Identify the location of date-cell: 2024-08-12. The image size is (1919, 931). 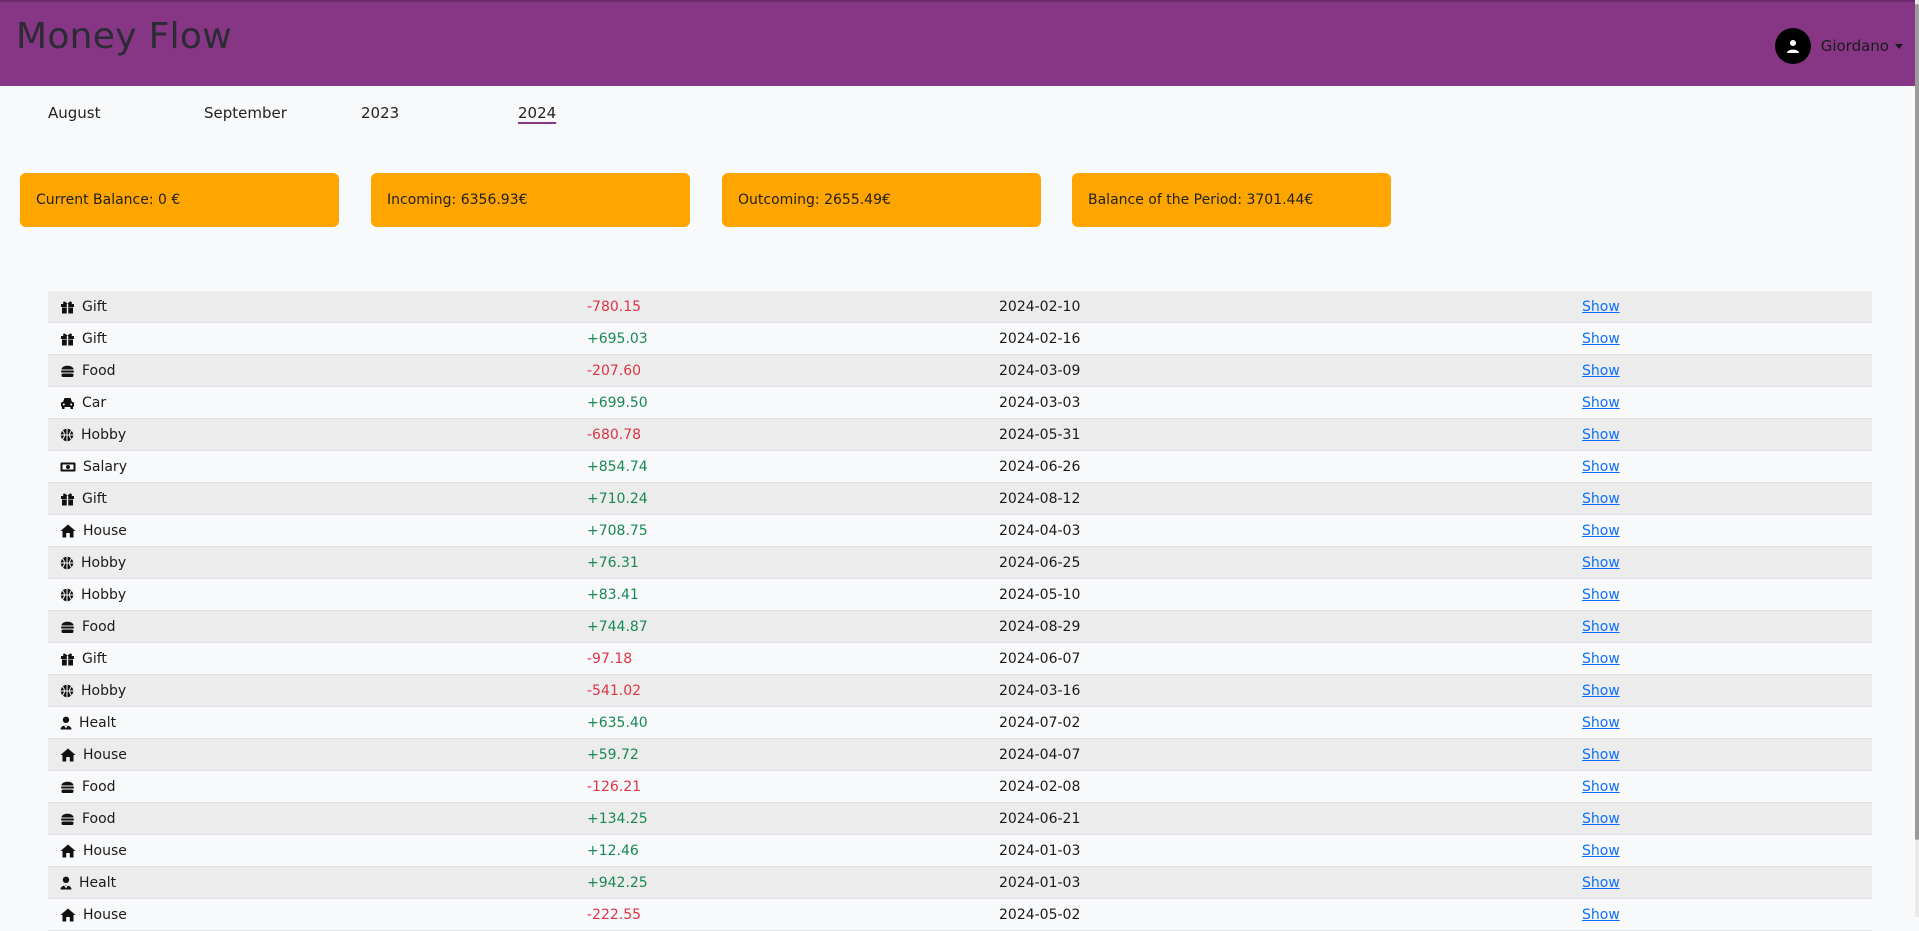
(1040, 499).